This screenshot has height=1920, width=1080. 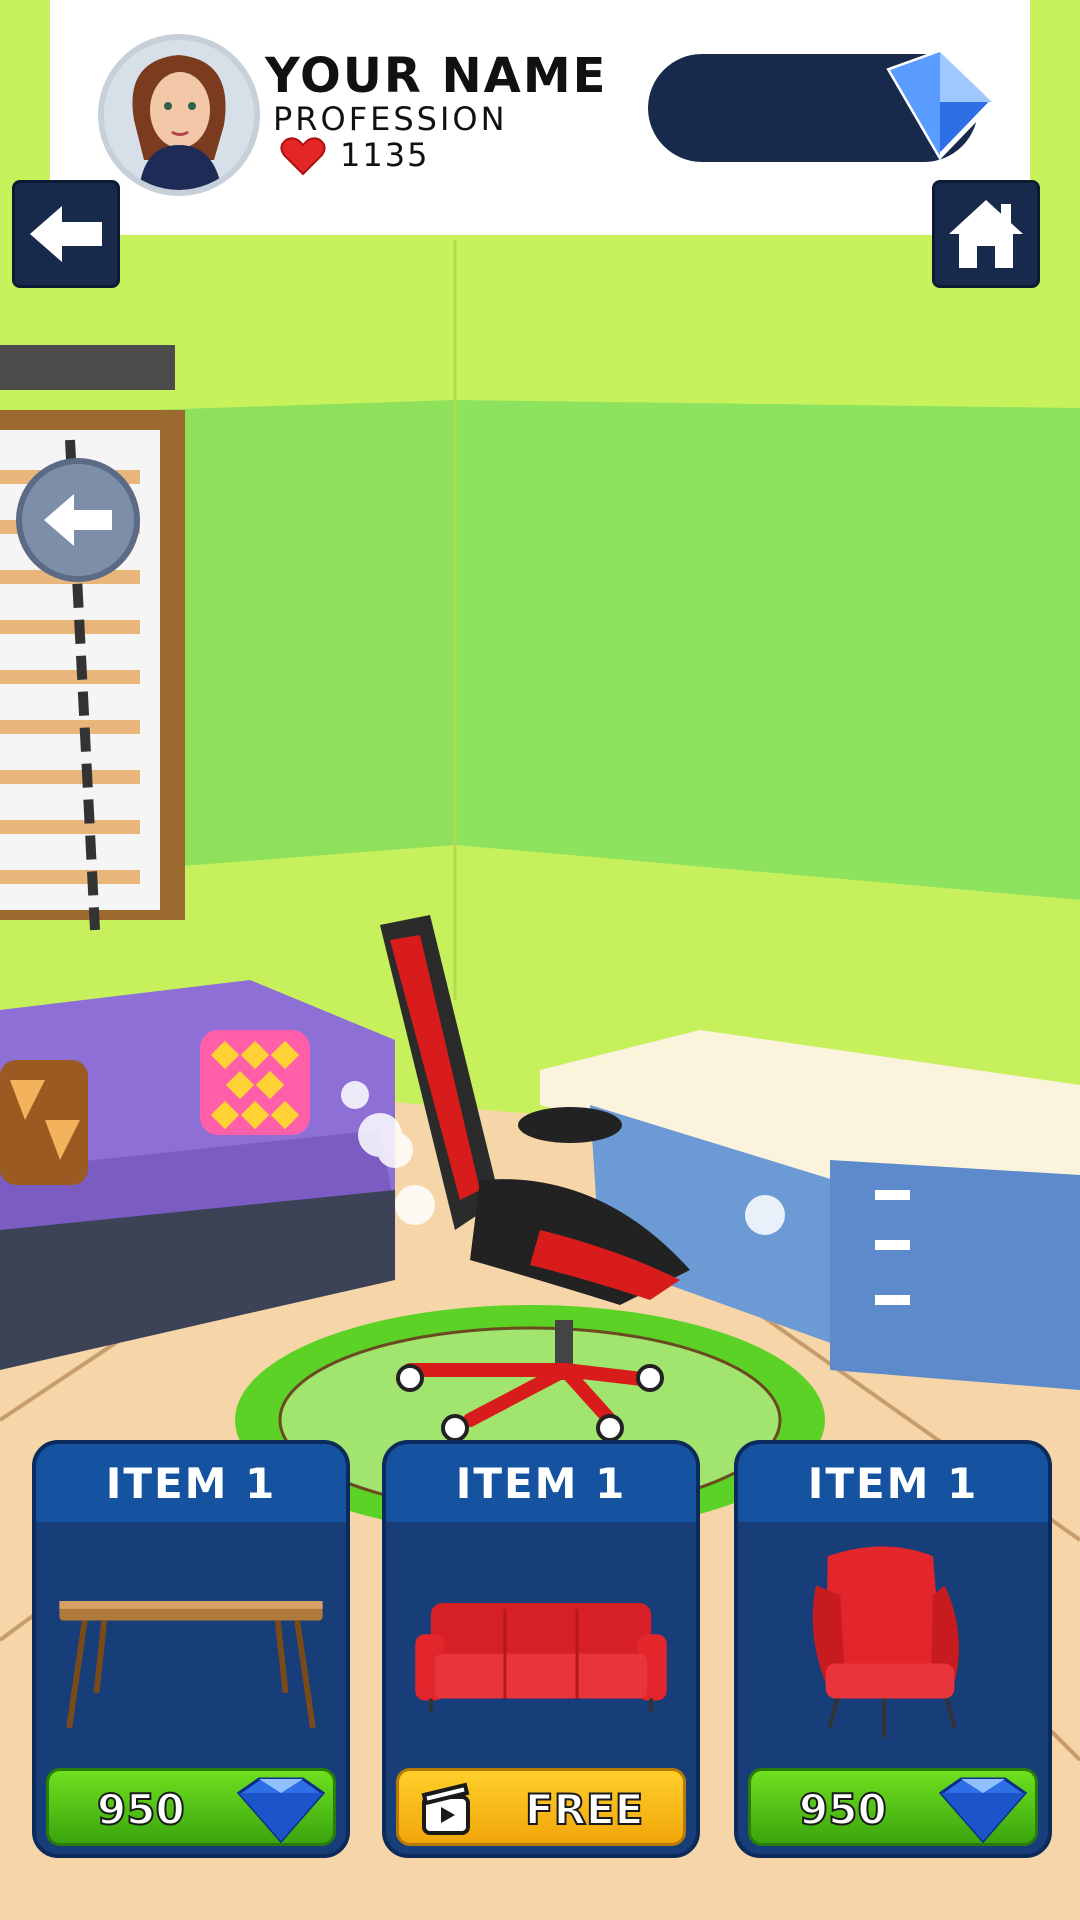 I want to click on heart-icon, so click(x=303, y=156).